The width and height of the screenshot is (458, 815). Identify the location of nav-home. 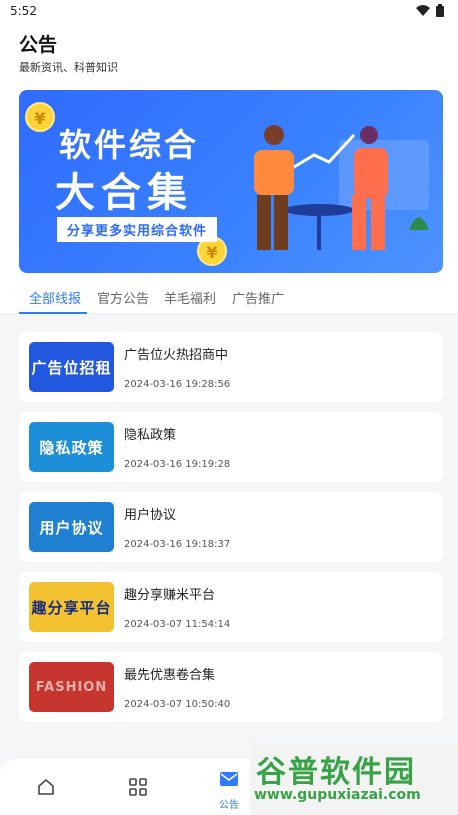
(46, 786).